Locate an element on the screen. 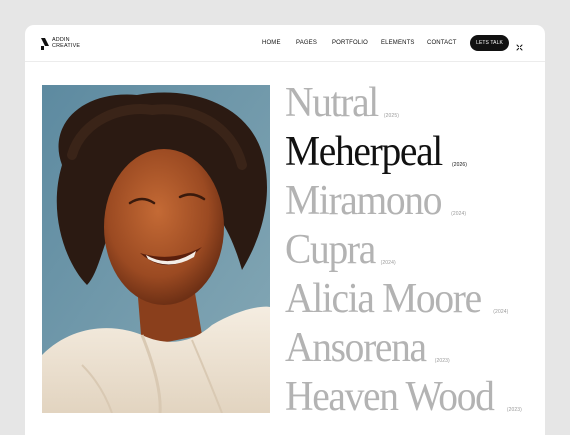 This screenshot has width=570, height=435. project-item-alicia-moore: Alicia Moore (2024) is located at coordinates (396, 299).